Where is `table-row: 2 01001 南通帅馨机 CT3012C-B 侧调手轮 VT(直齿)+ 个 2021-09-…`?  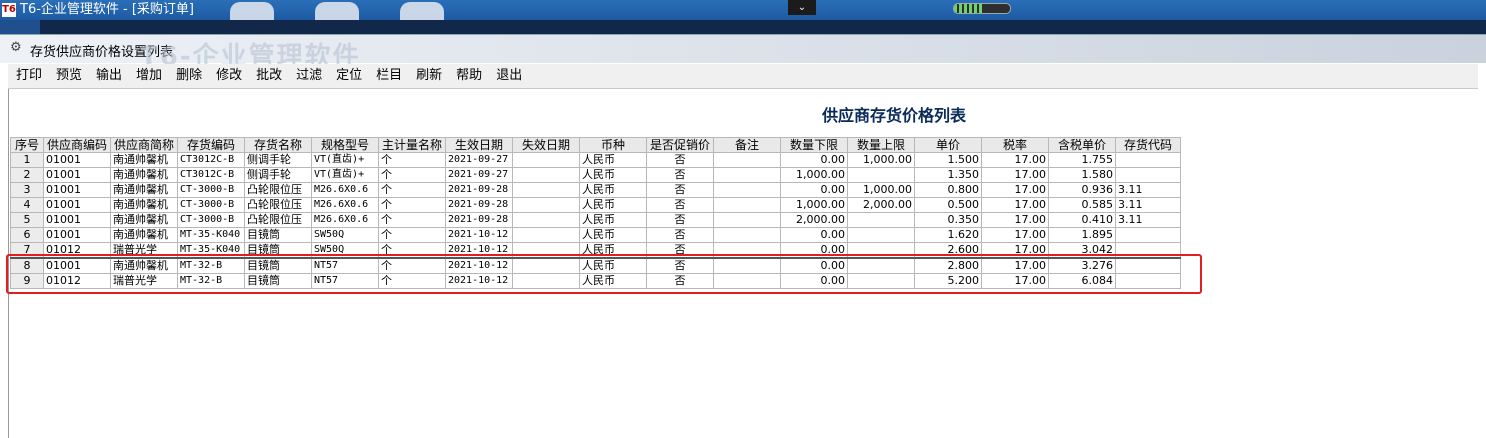
table-row: 2 01001 南通帅馨机 CT3012C-B 侧调手轮 VT(直齿)+ 个 2021-09-… is located at coordinates (595, 175).